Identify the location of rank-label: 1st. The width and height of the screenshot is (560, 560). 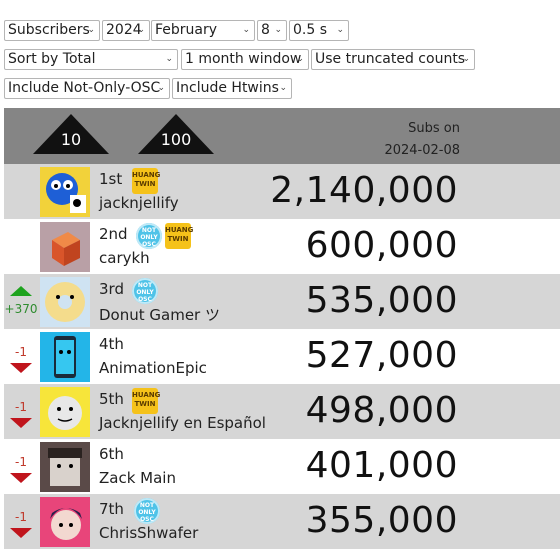
(111, 179).